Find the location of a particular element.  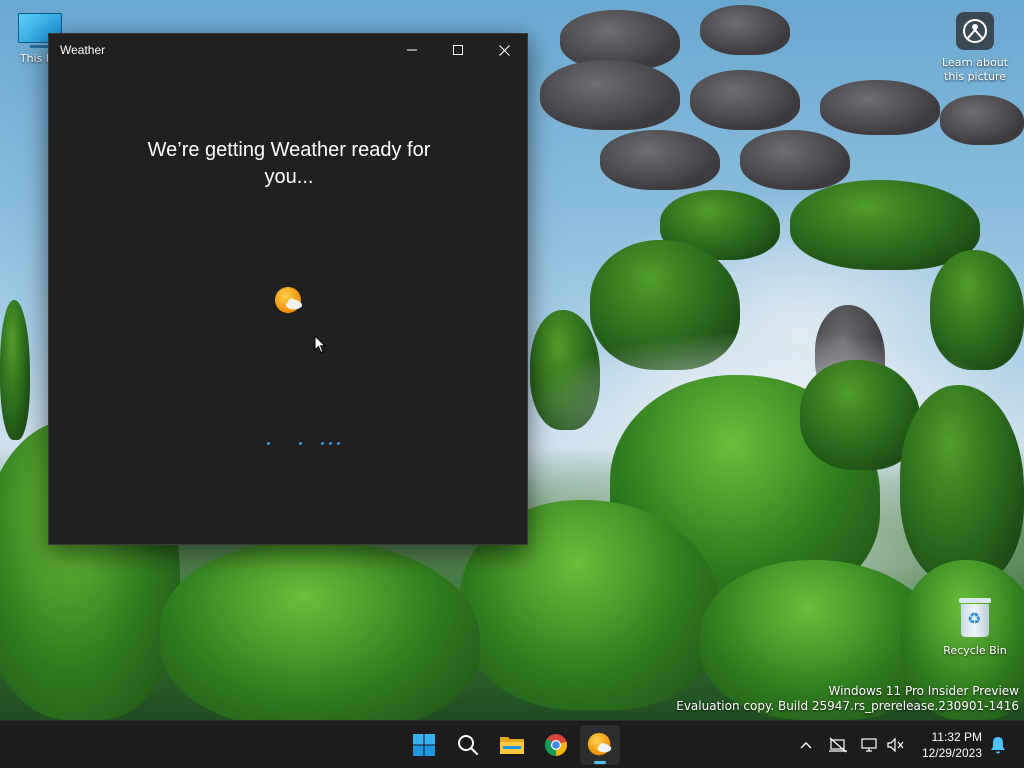

search-button is located at coordinates (468, 745).